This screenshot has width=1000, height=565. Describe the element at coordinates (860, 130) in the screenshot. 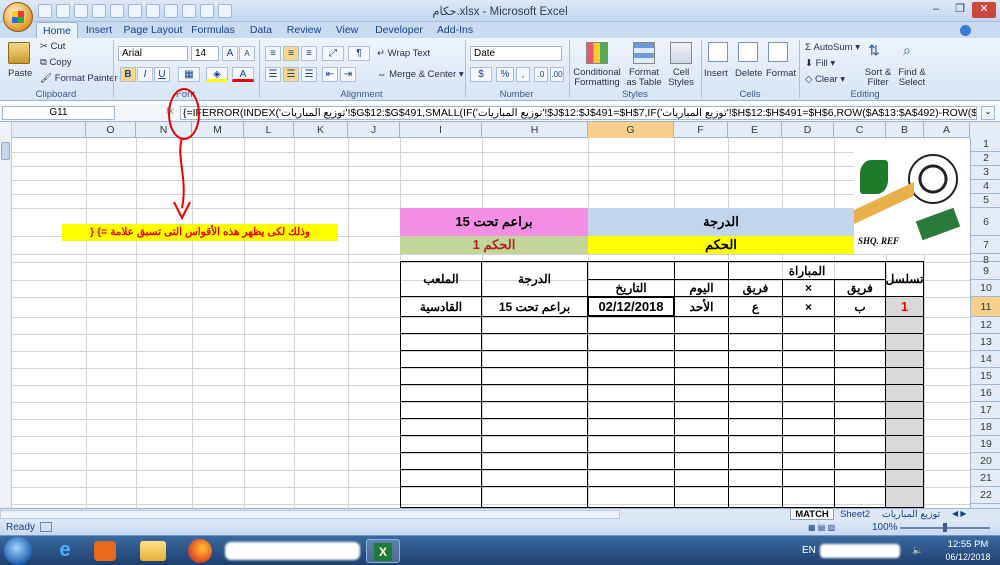

I see `column-header: C` at that location.